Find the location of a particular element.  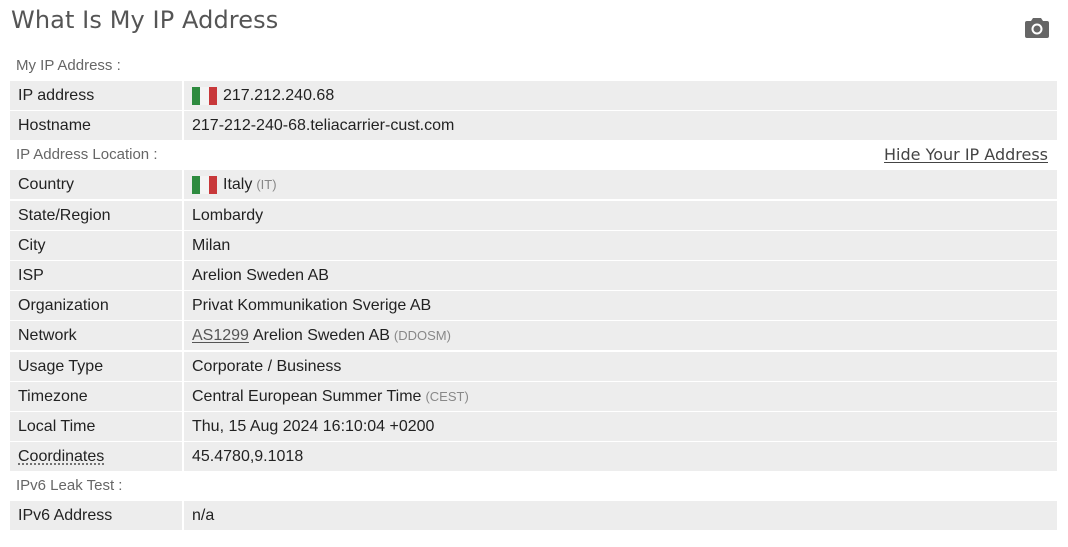

hostname-value: 217-212-240-68.teliacarrier-cust.com is located at coordinates (323, 126).